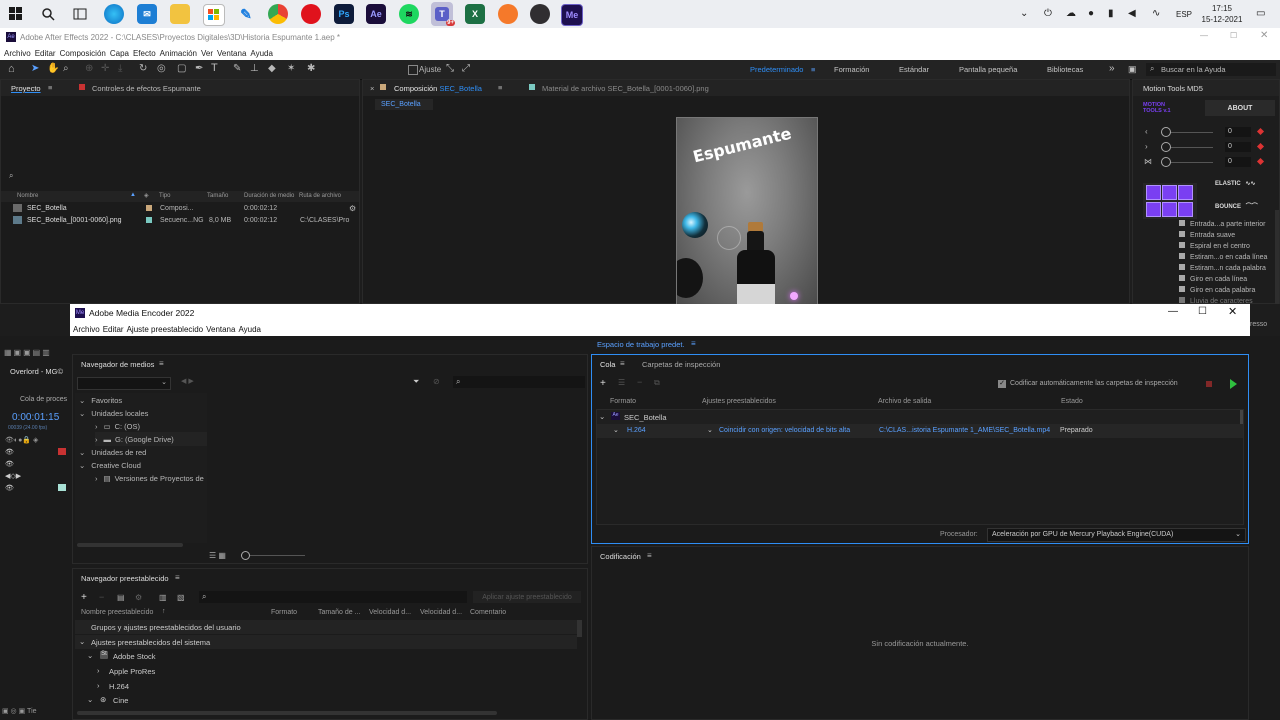 The height and width of the screenshot is (720, 1280). Describe the element at coordinates (500, 87) in the screenshot. I see `composition-menu-icon: ≡` at that location.